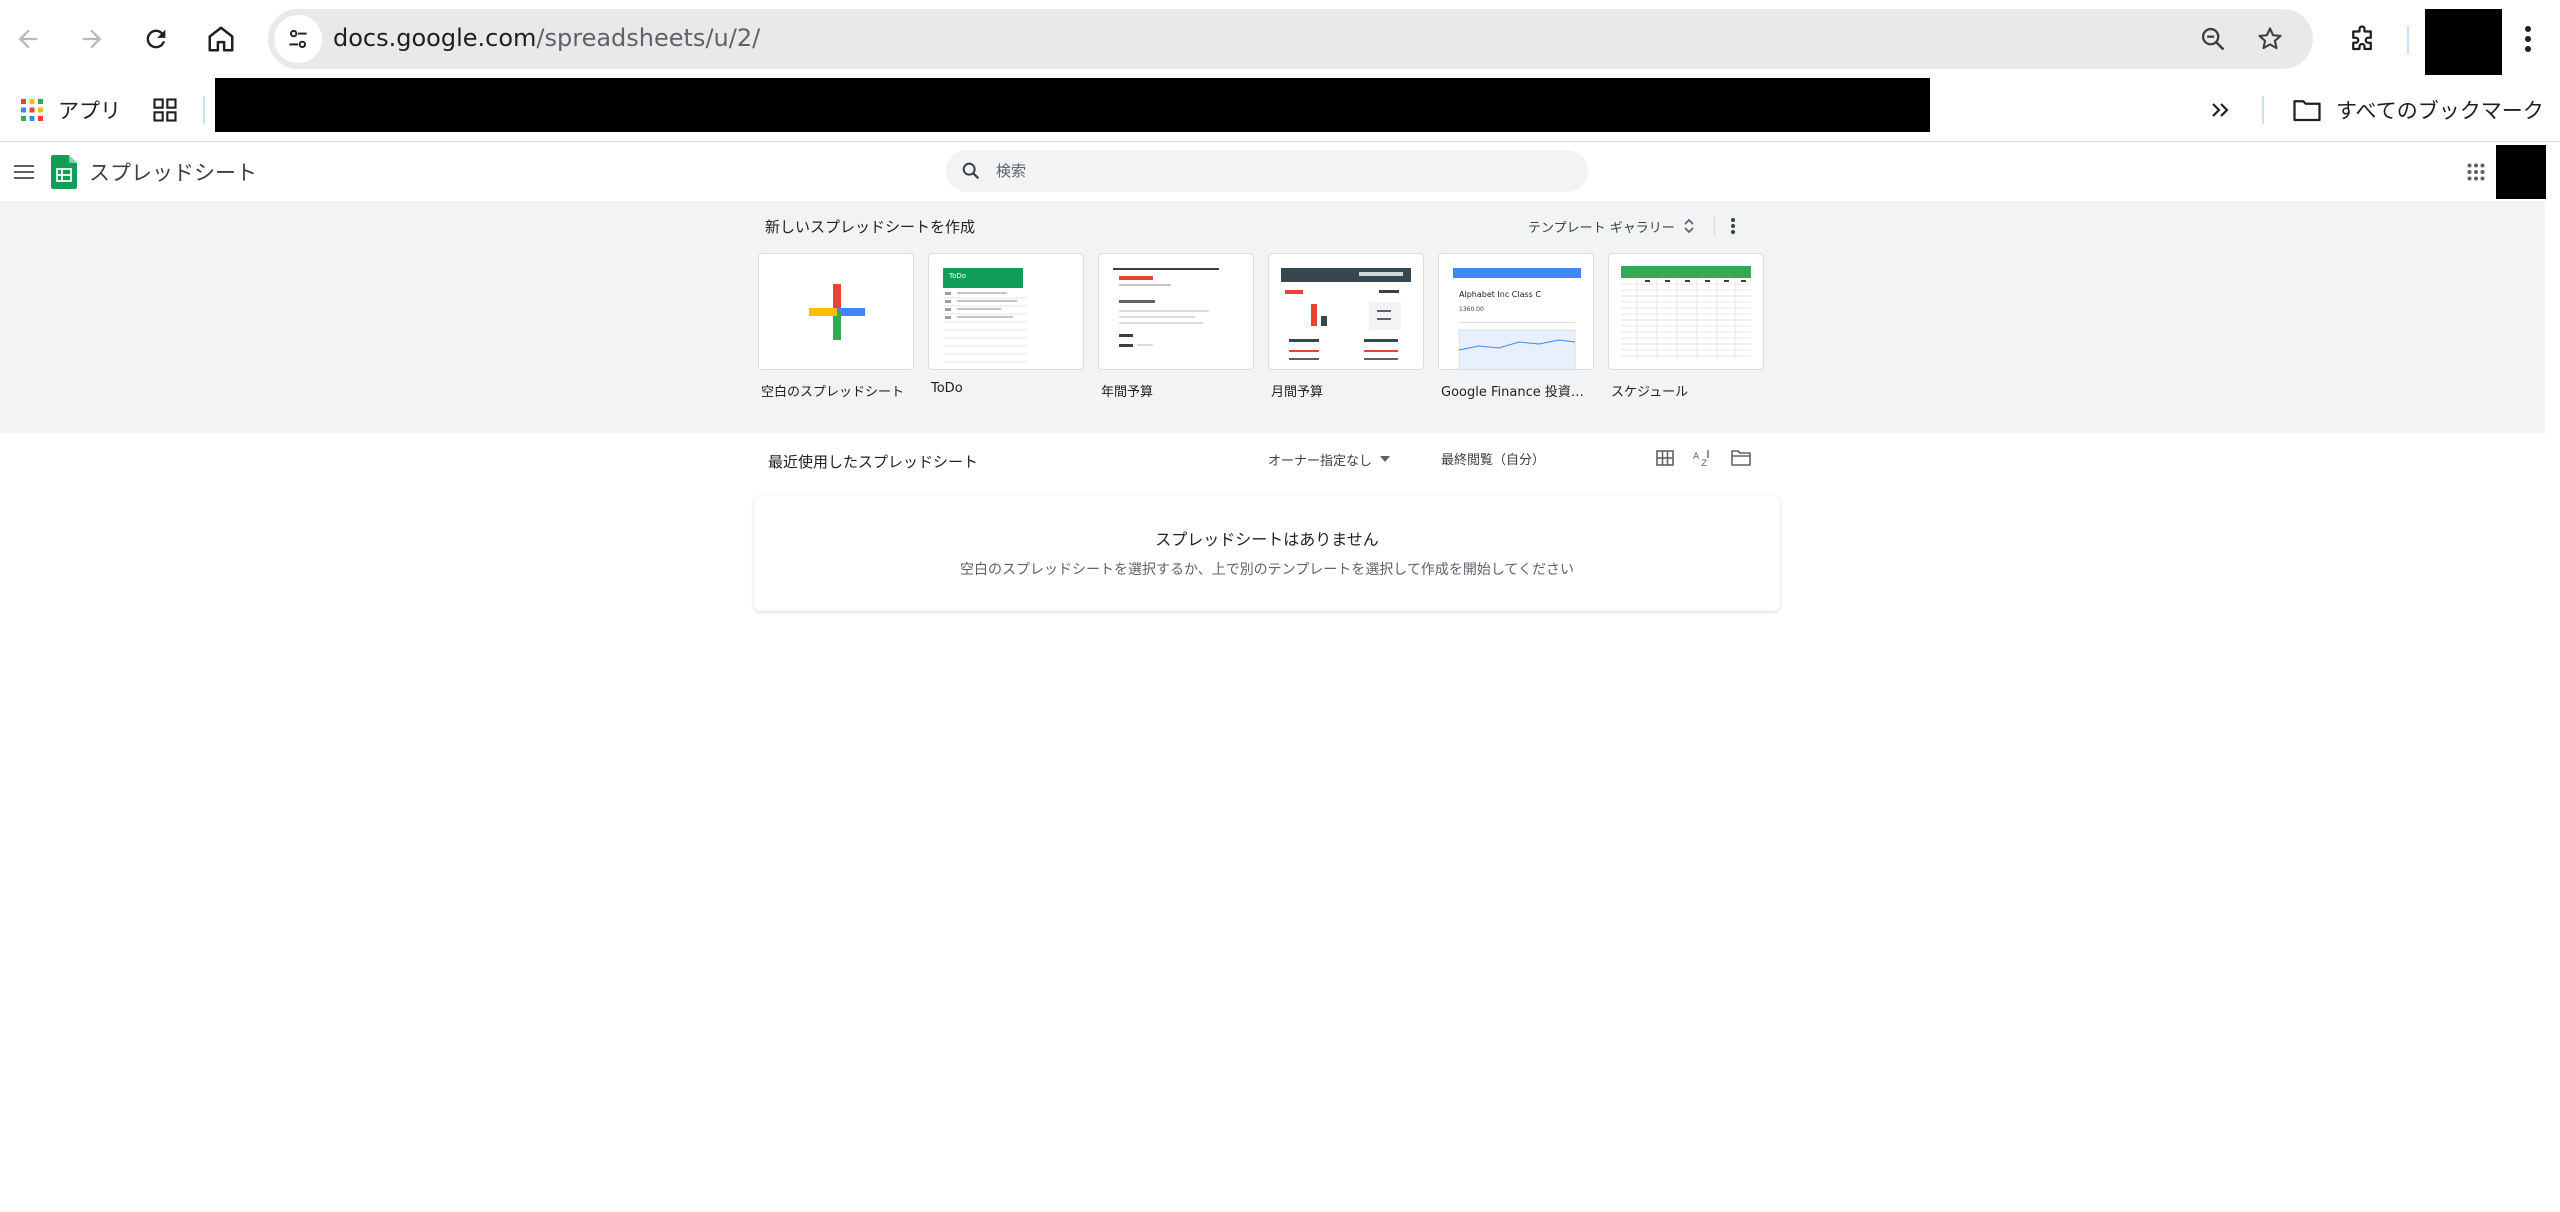 The image size is (2560, 1212). I want to click on zoom-out-icon, so click(2213, 39).